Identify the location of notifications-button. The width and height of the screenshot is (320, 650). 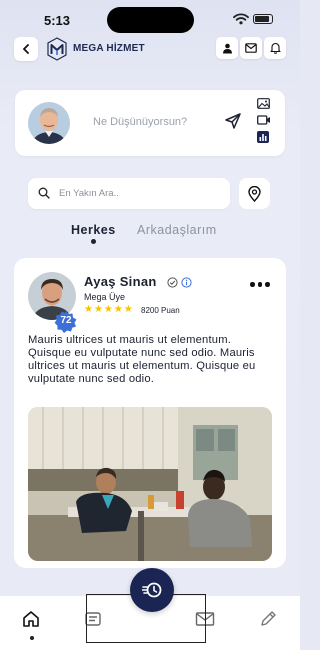
(275, 48).